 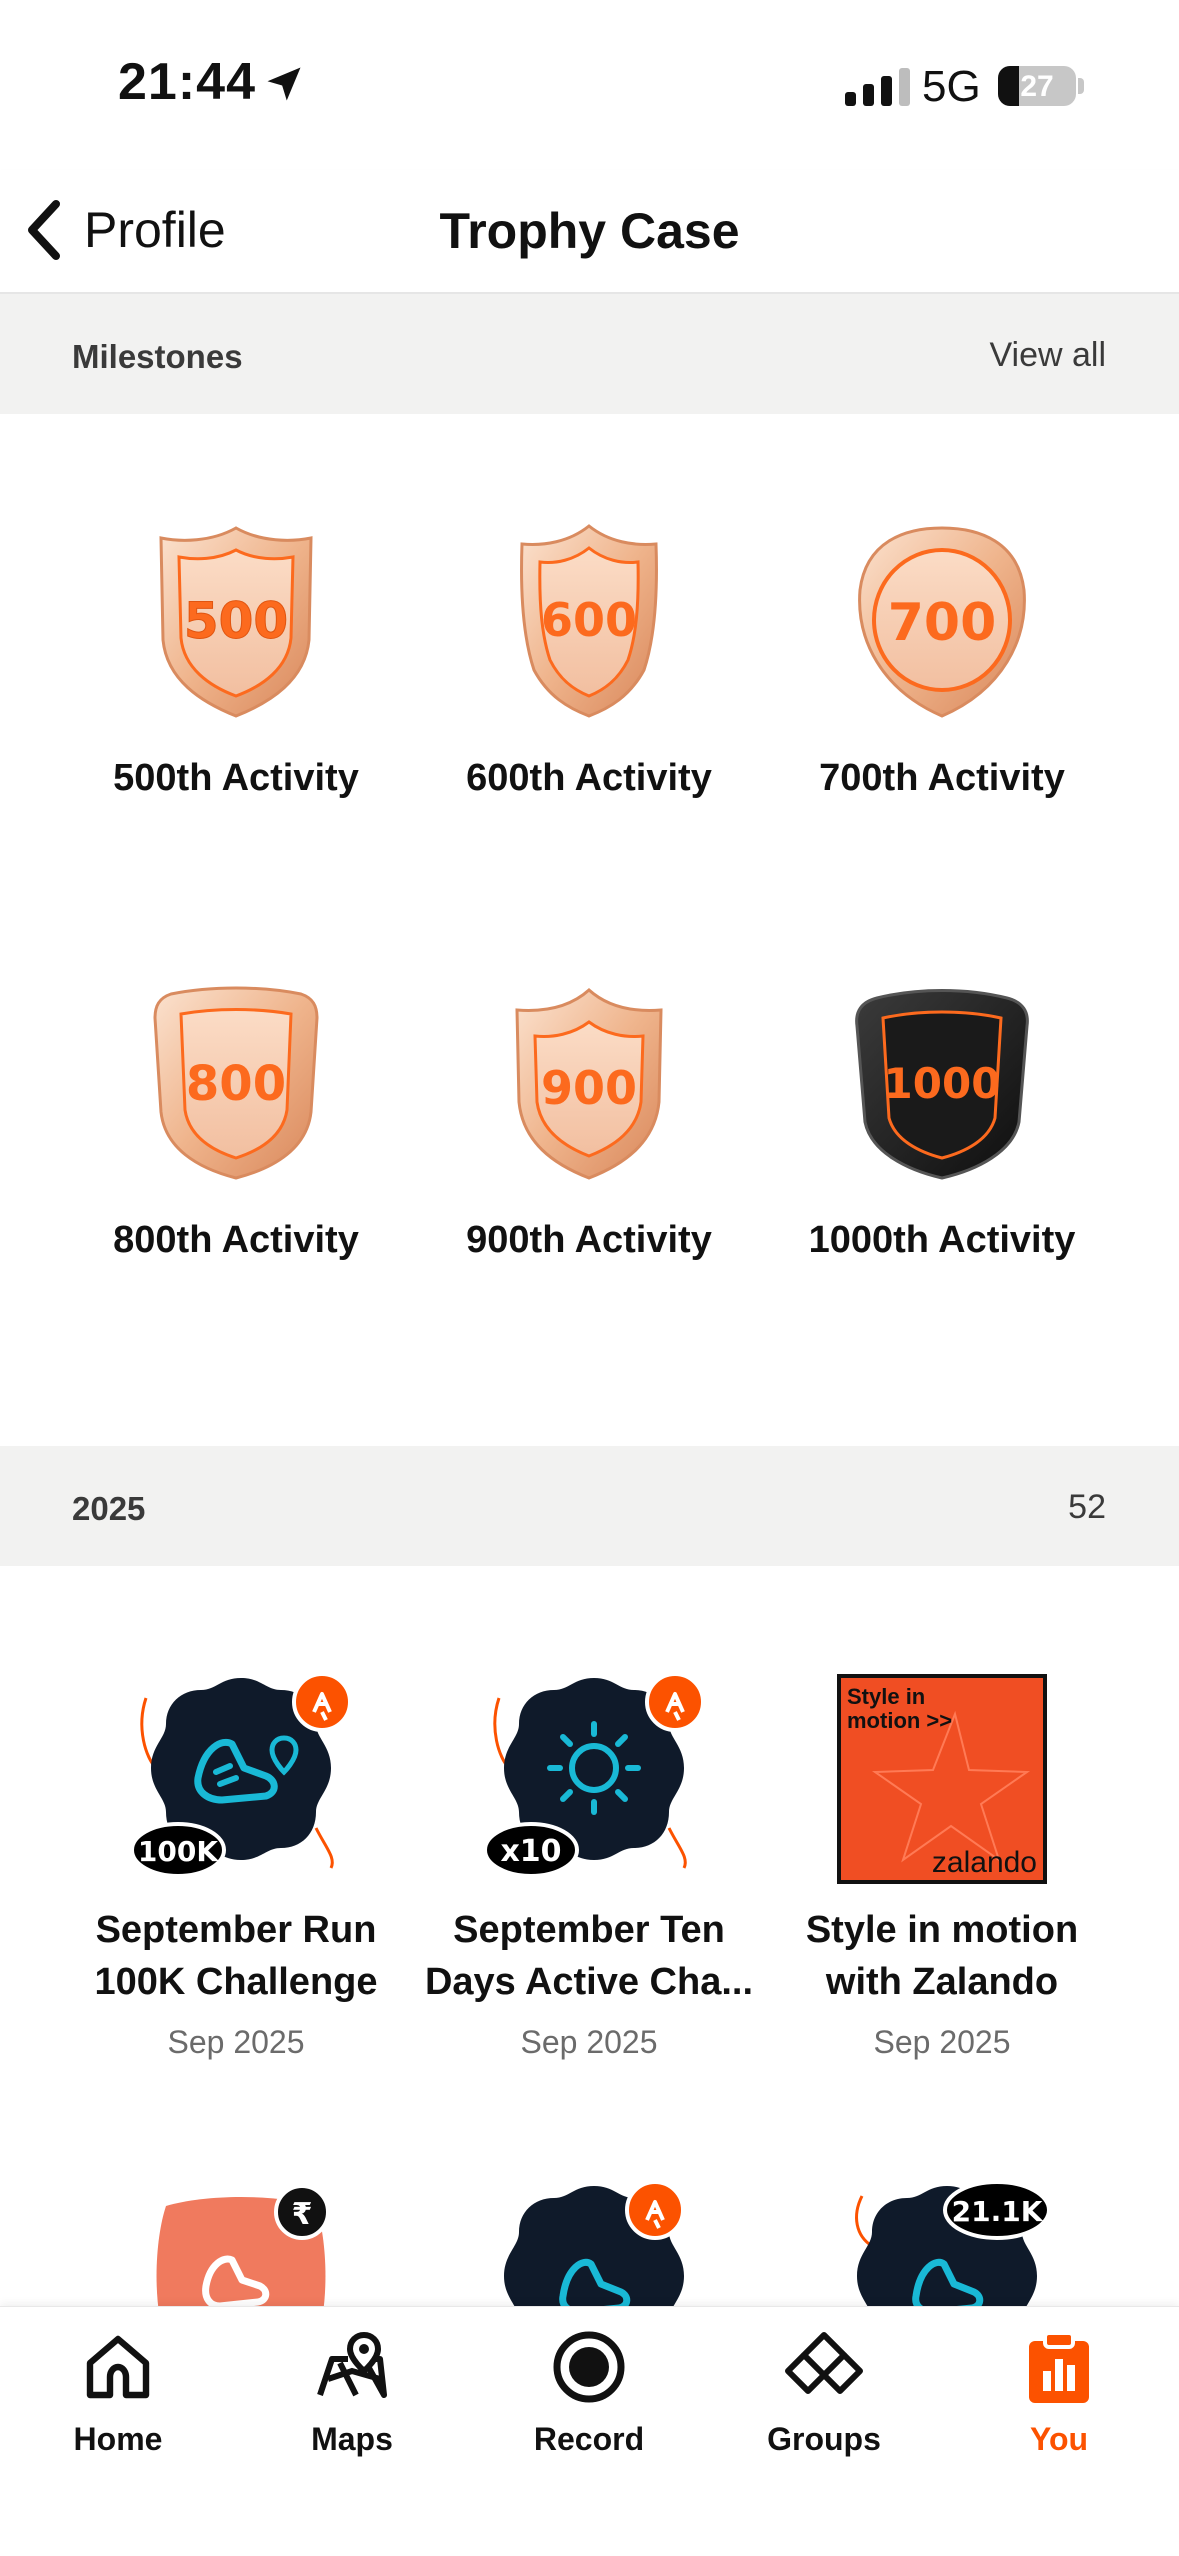 I want to click on trophy-partial-1: ₹, so click(x=236, y=2265).